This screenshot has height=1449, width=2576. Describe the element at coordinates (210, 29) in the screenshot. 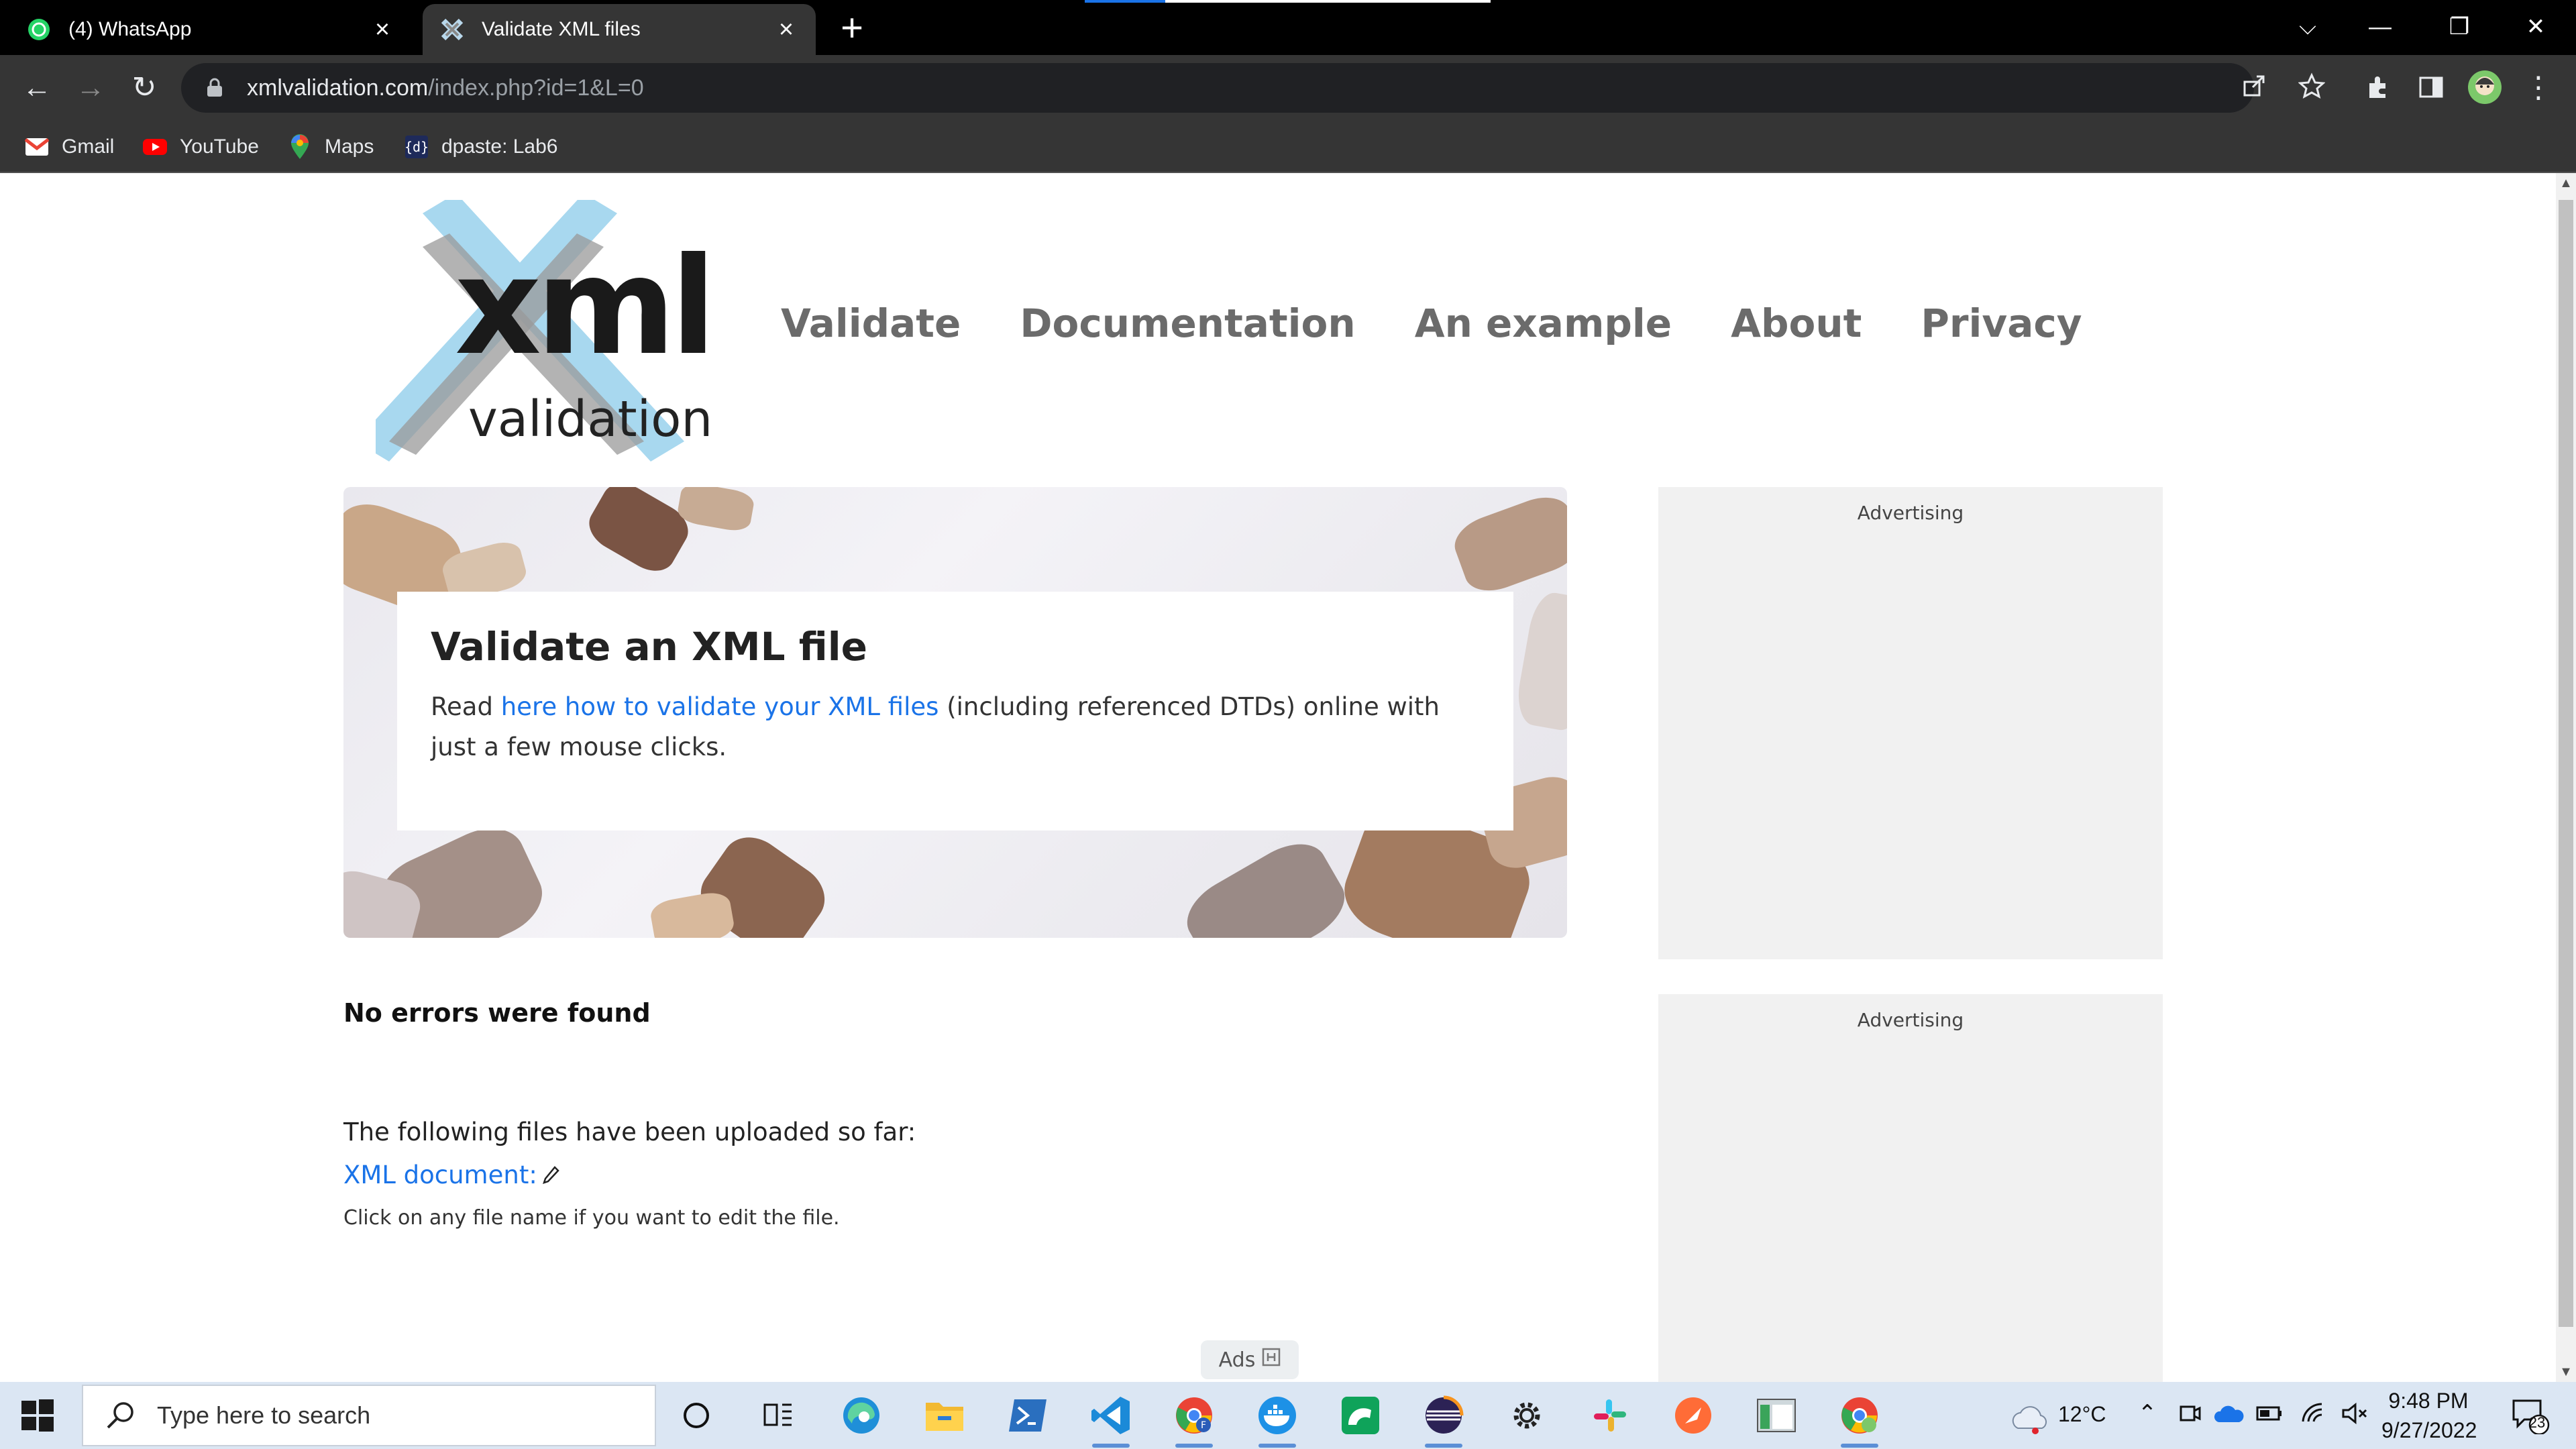

I see `tab-whatsapp: (4) WhatsApp ×` at that location.